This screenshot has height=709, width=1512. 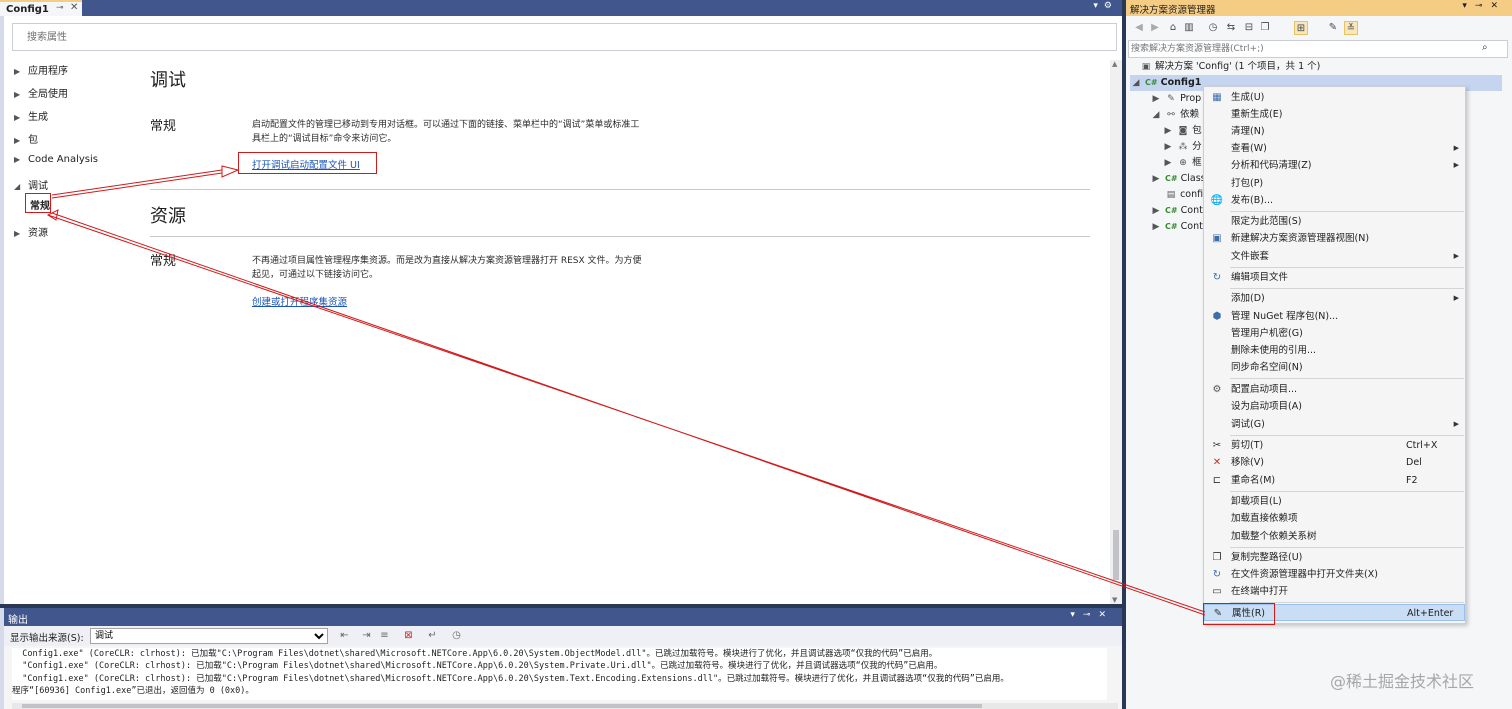 What do you see at coordinates (1333, 28) in the screenshot?
I see `properties-wrench-icon: ✎` at bounding box center [1333, 28].